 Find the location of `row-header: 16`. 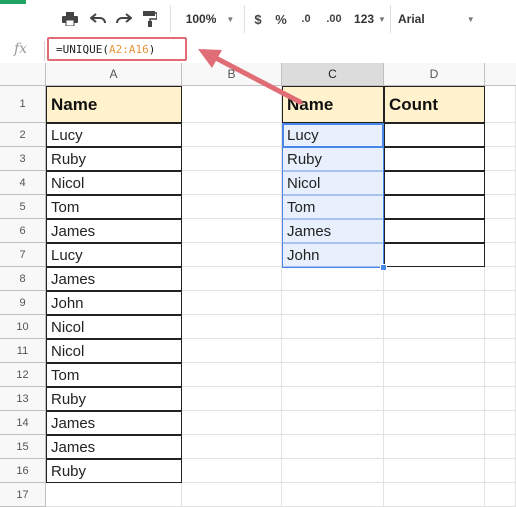

row-header: 16 is located at coordinates (23, 471).